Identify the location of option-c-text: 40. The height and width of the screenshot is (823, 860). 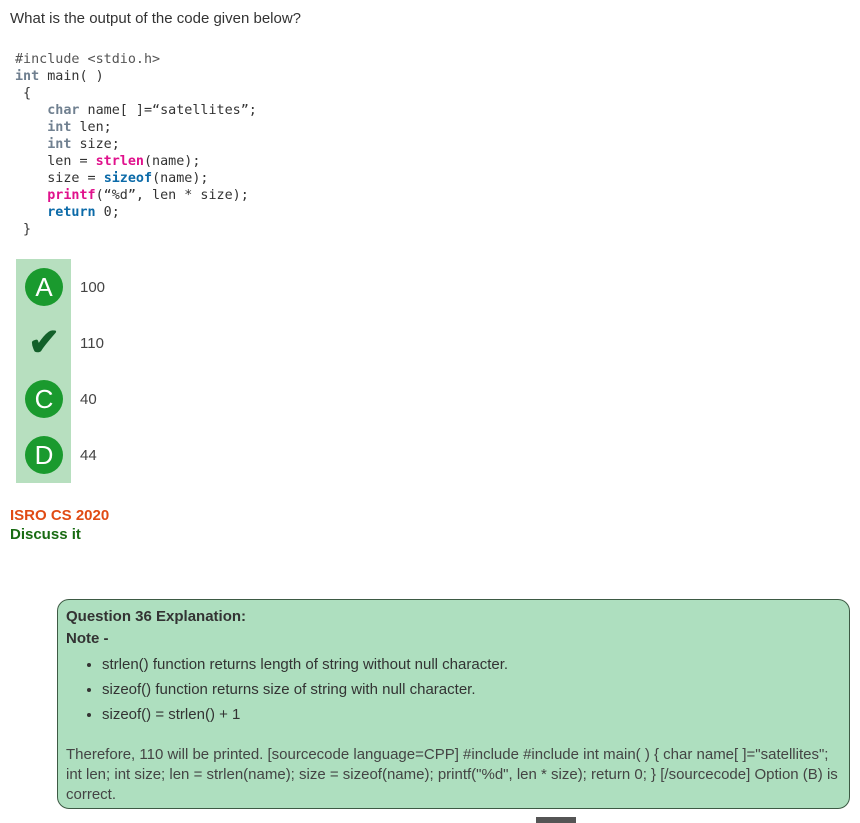
(88, 399).